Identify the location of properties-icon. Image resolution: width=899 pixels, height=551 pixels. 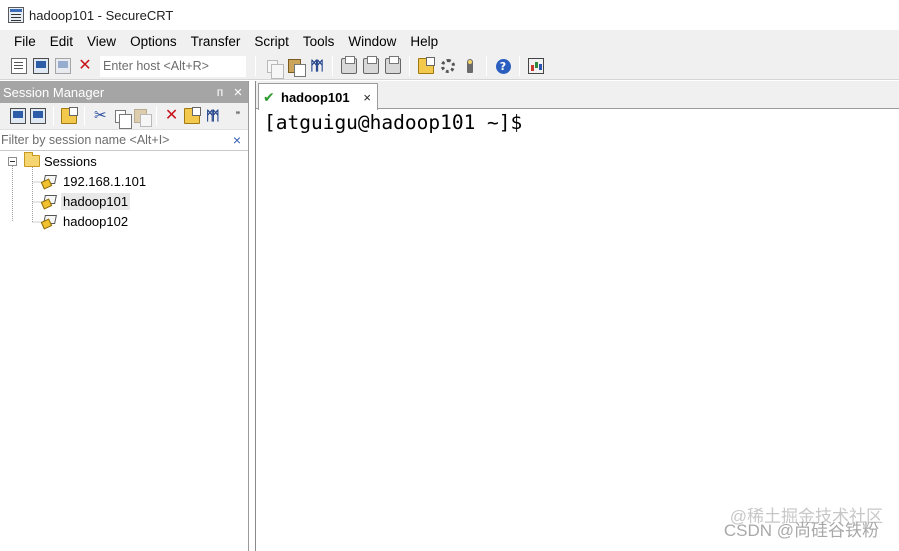
(192, 115).